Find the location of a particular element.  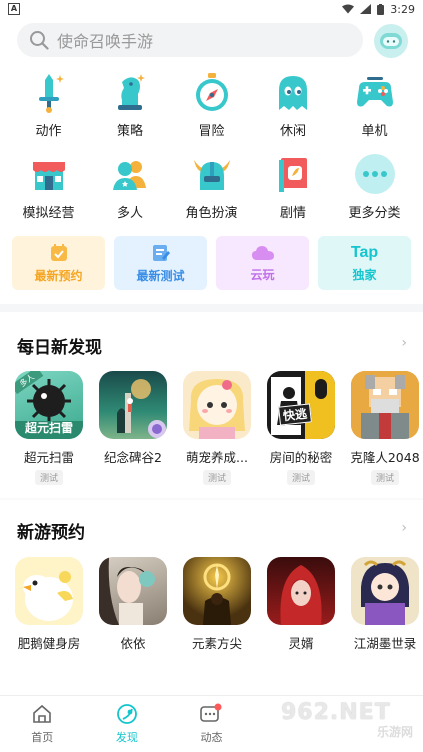

status-time: 3:29 is located at coordinates (402, 9).